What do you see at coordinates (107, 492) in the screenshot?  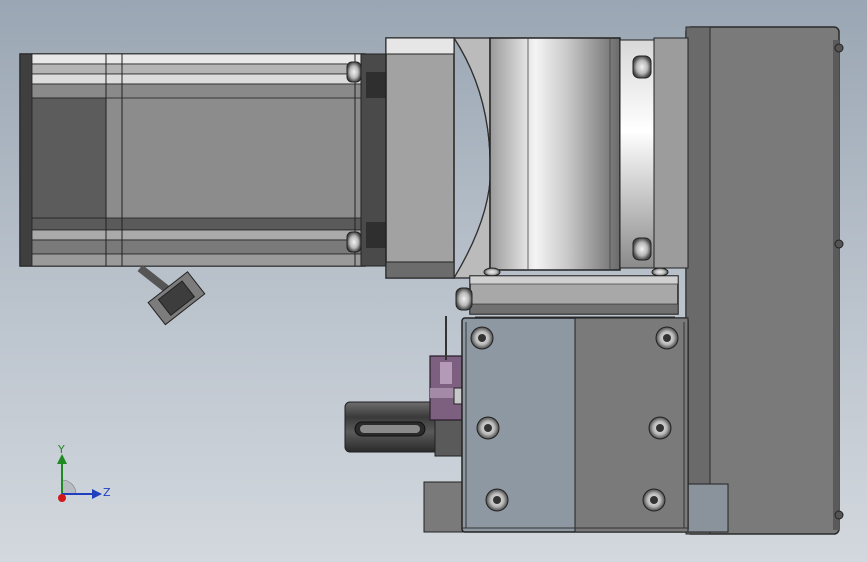 I see `z-axis-label: Z` at bounding box center [107, 492].